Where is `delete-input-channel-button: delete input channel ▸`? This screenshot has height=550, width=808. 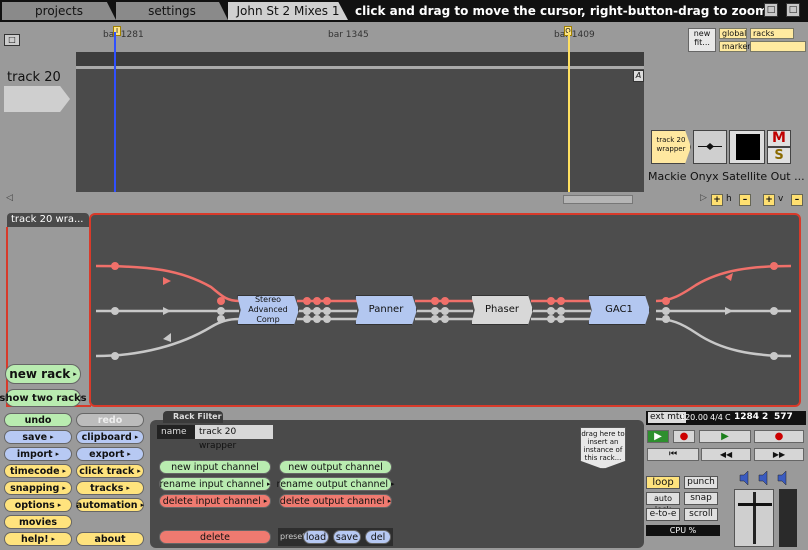 delete-input-channel-button: delete input channel ▸ is located at coordinates (215, 501).